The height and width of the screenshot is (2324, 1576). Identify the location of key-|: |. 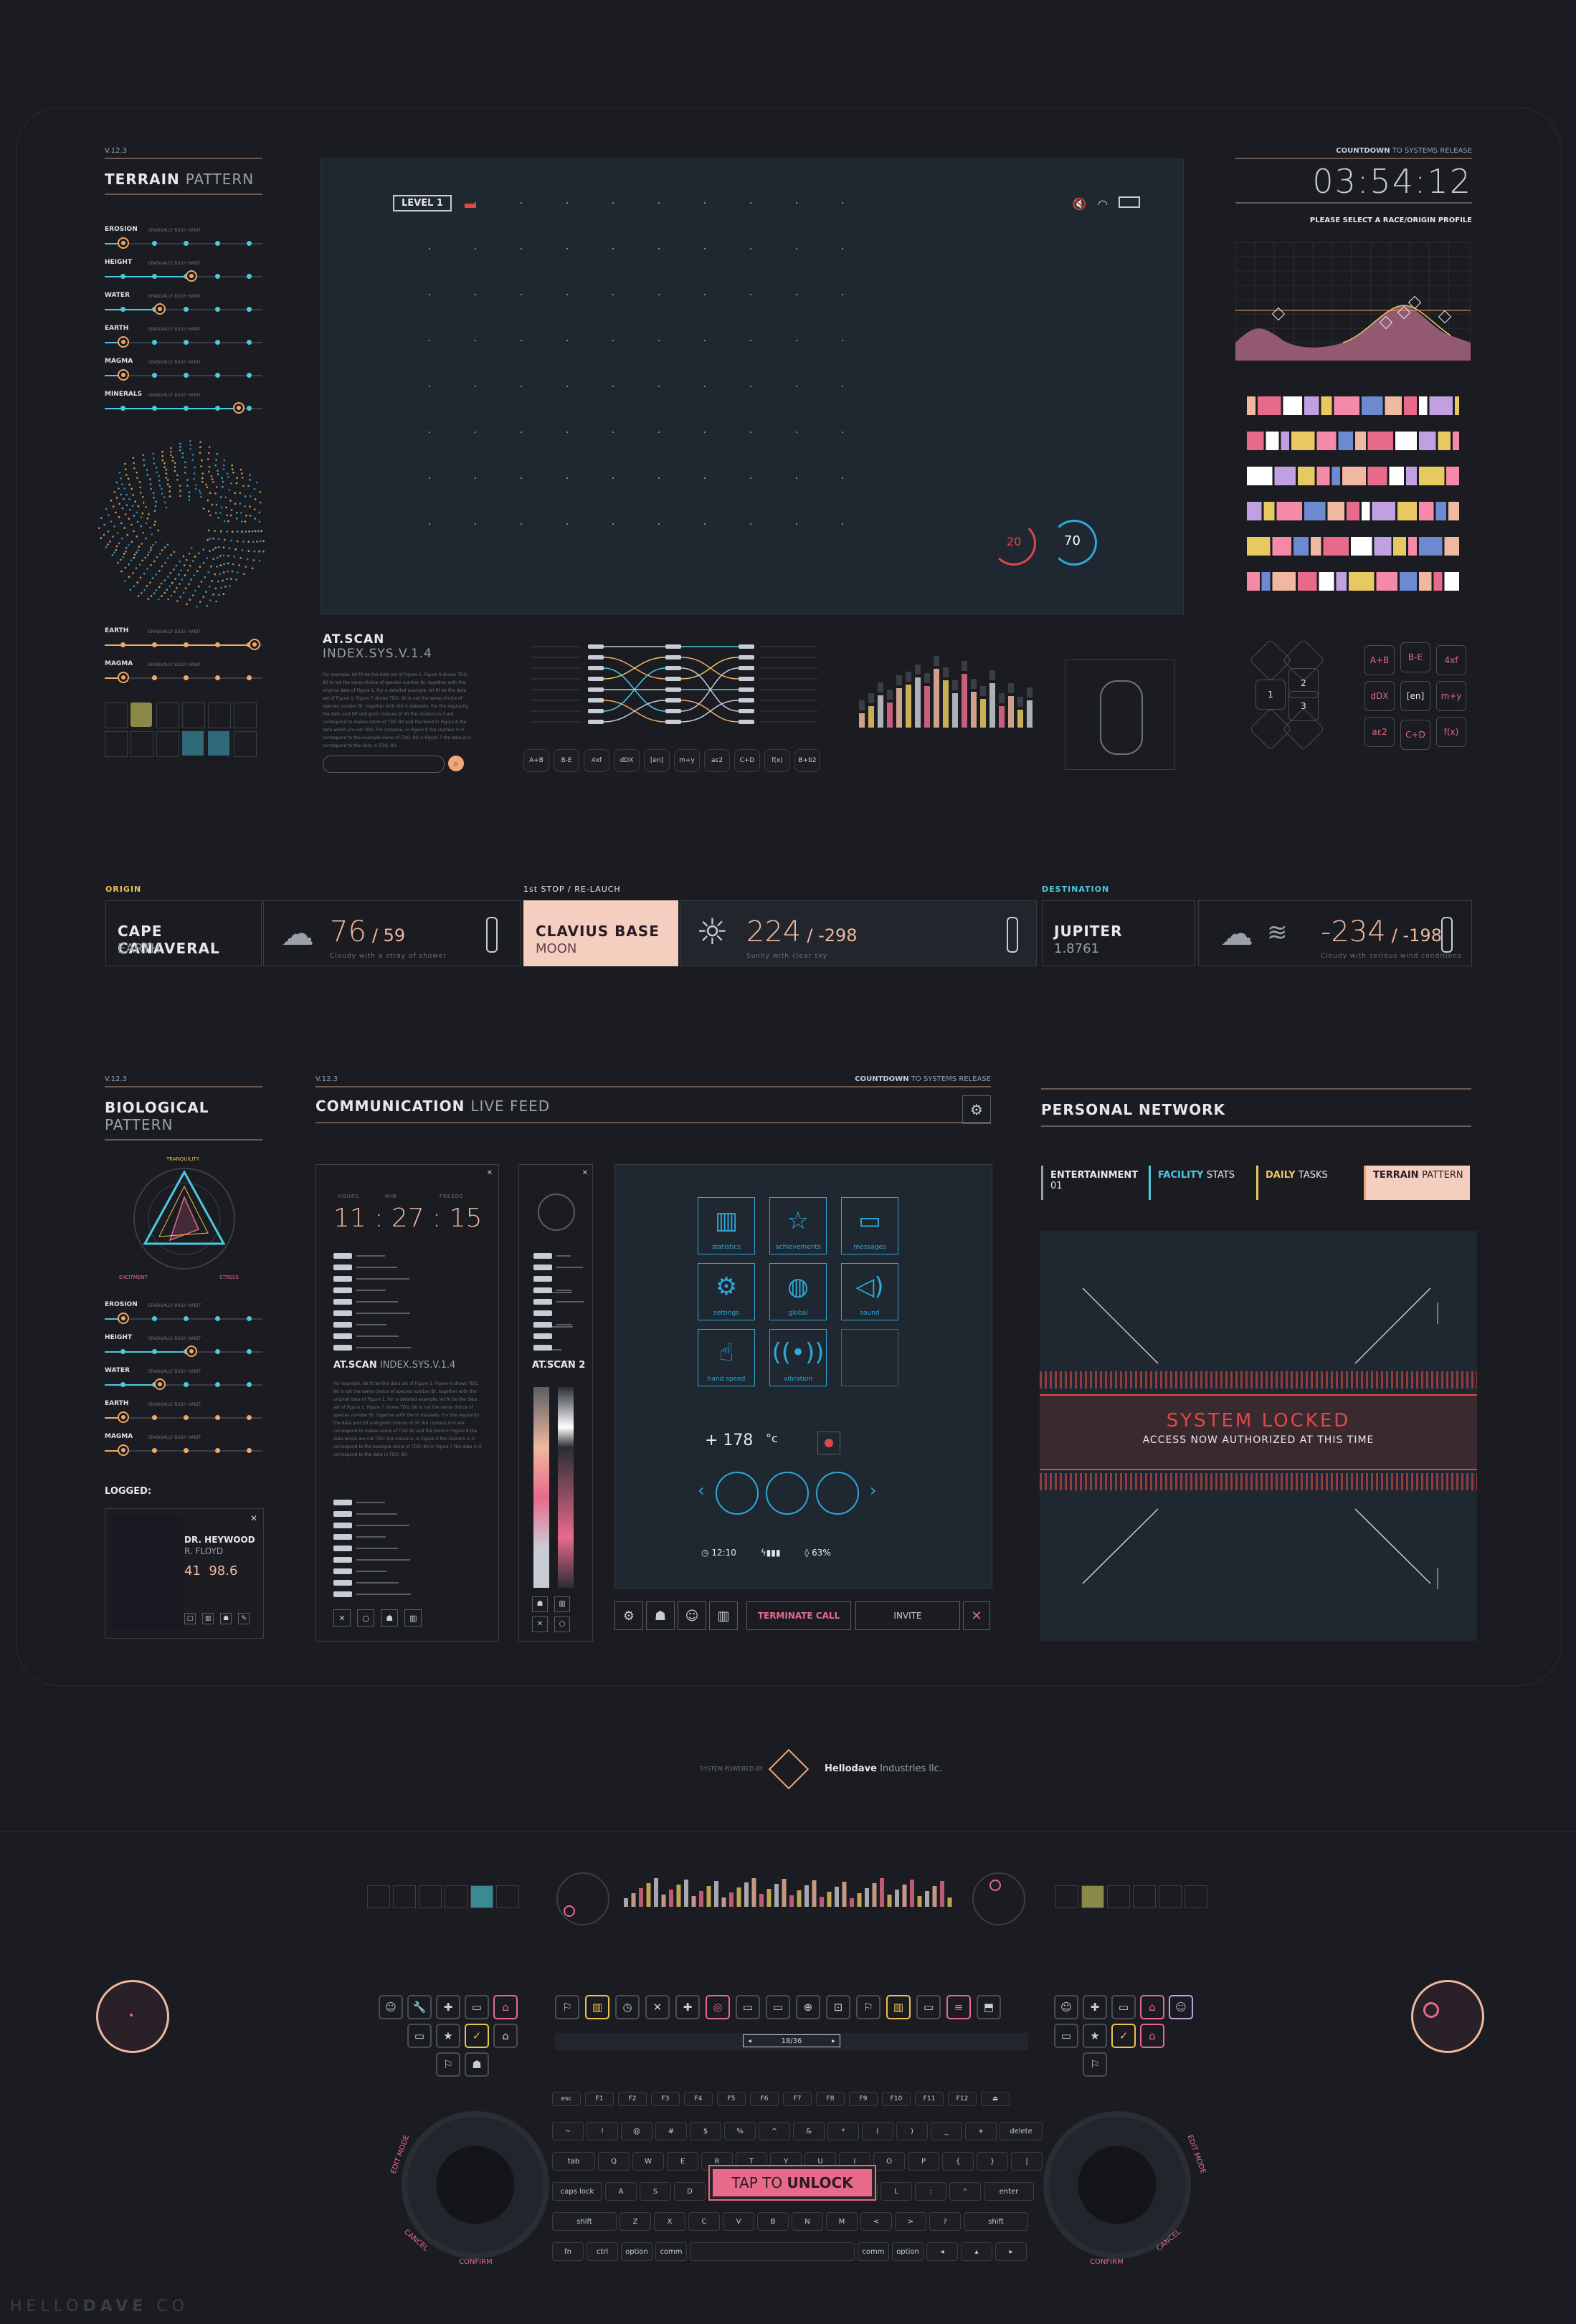
(1027, 2161).